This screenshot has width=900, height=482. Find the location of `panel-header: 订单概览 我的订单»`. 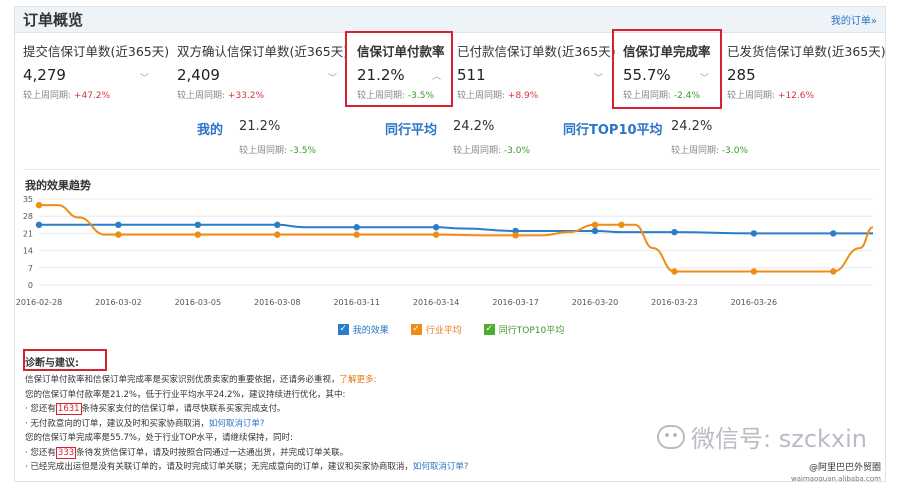

panel-header: 订单概览 我的订单» is located at coordinates (450, 20).